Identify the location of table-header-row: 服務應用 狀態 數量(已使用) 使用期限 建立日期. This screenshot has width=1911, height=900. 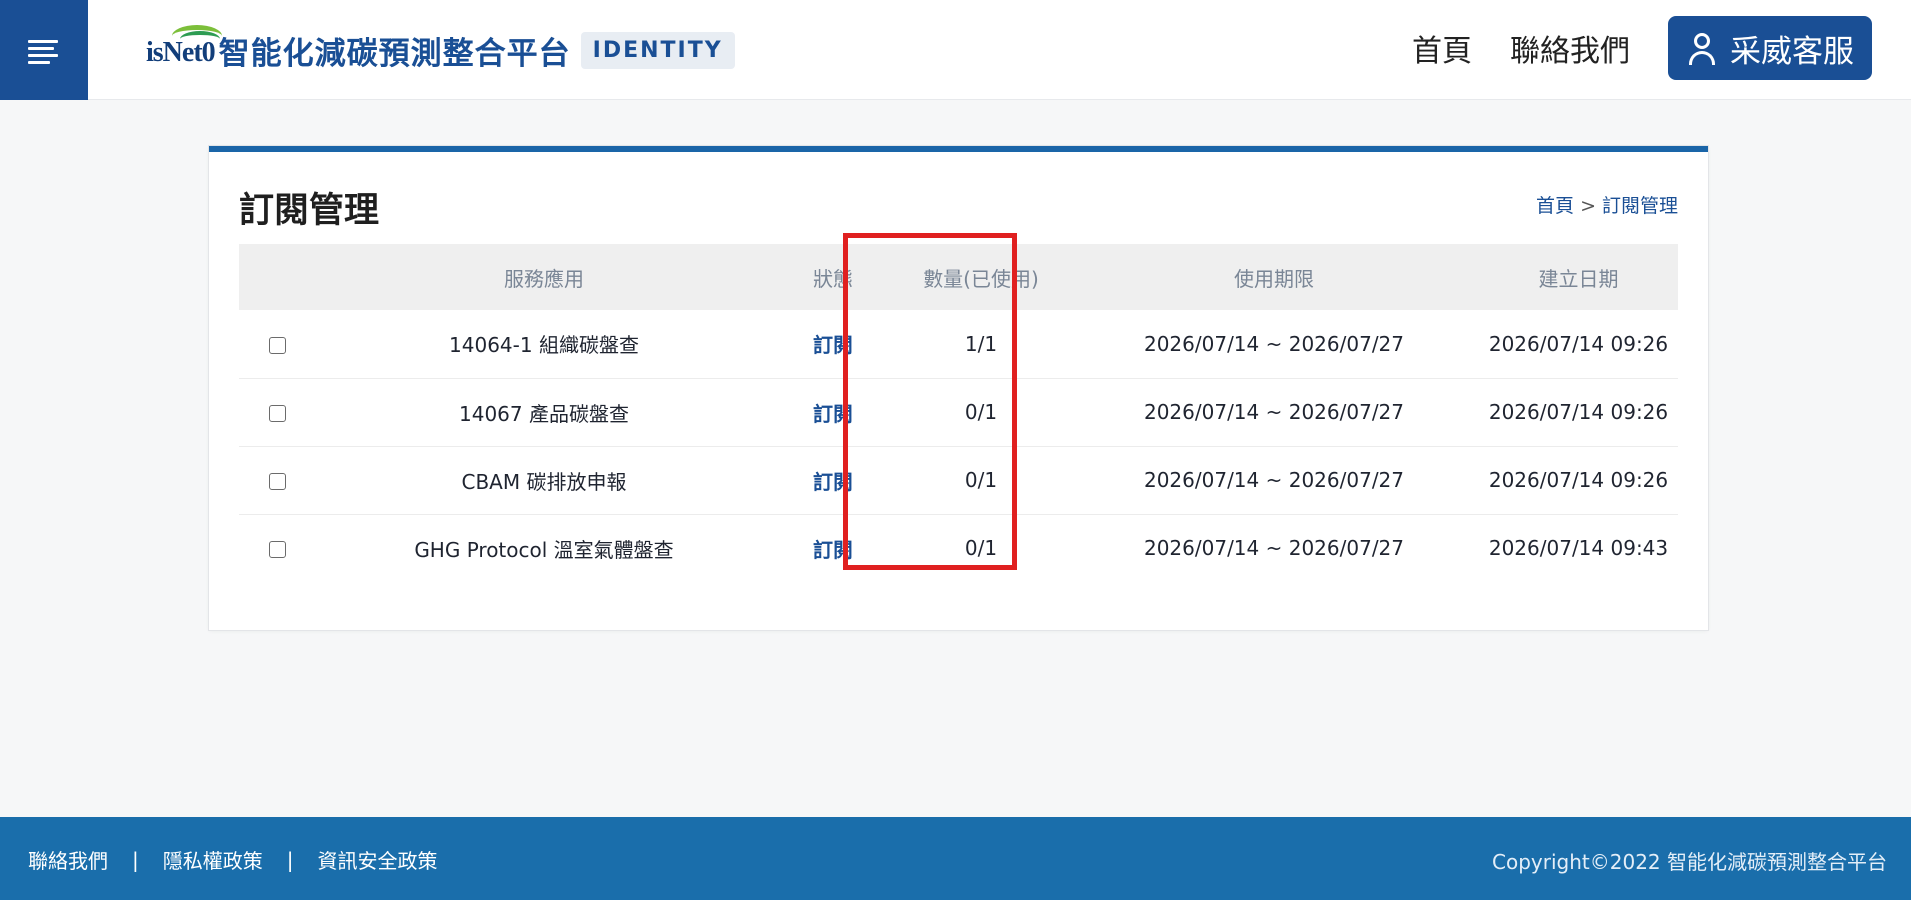
(958, 277).